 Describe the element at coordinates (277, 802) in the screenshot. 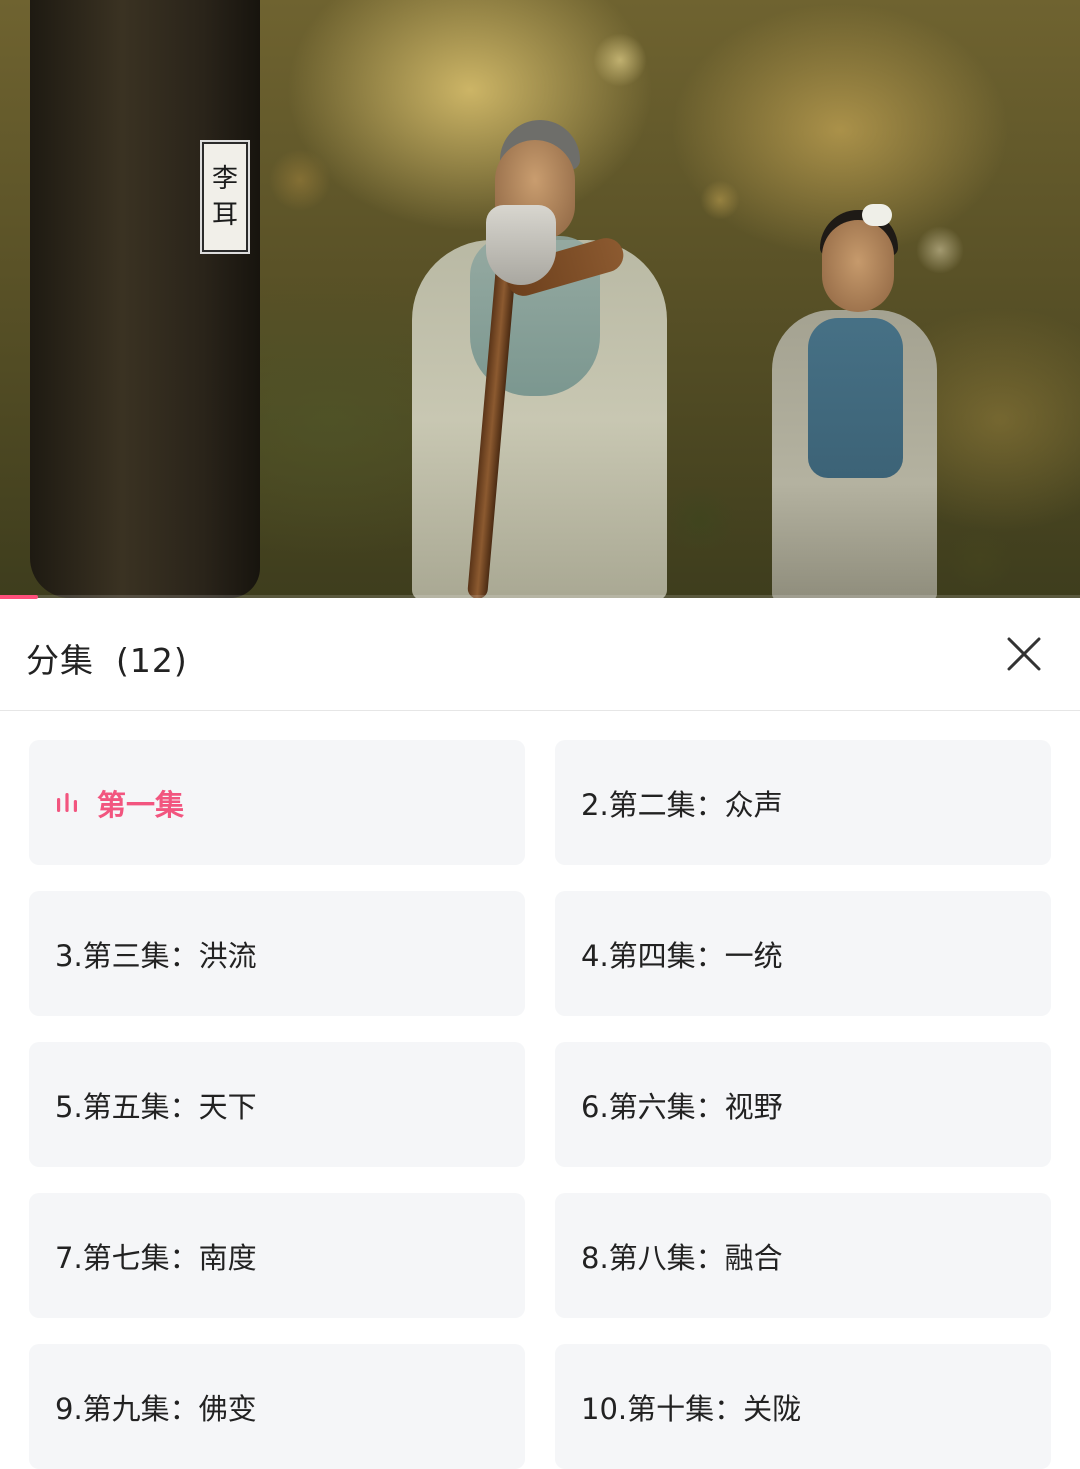

I see `episode-item-1: 第一集` at that location.